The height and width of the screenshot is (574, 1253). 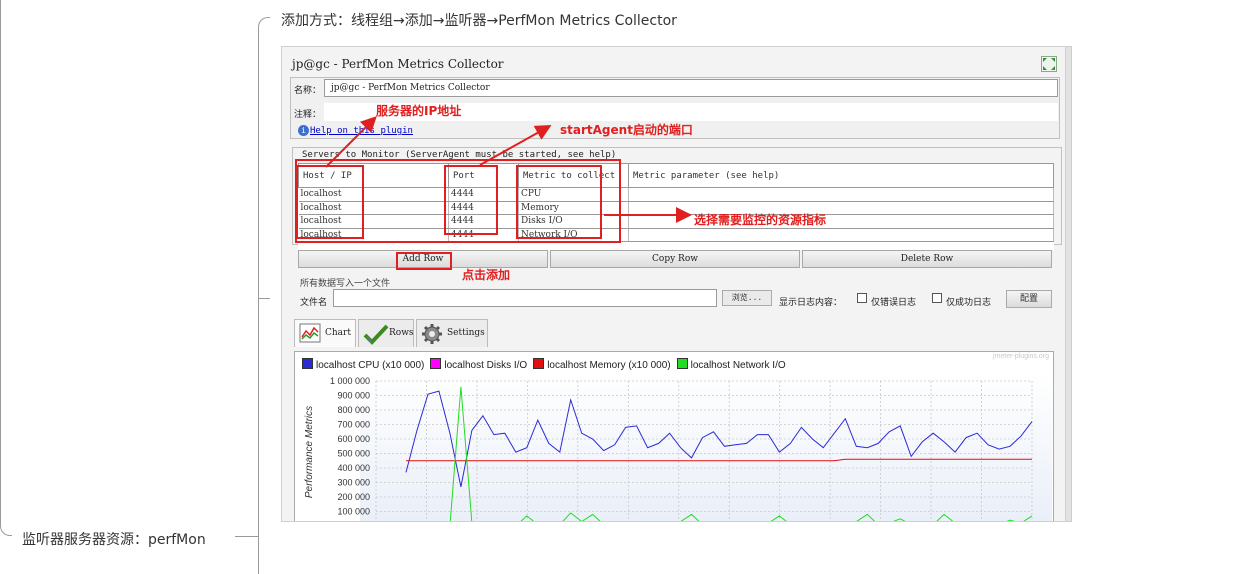 What do you see at coordinates (515, 145) in the screenshot?
I see `arrow-to-port` at bounding box center [515, 145].